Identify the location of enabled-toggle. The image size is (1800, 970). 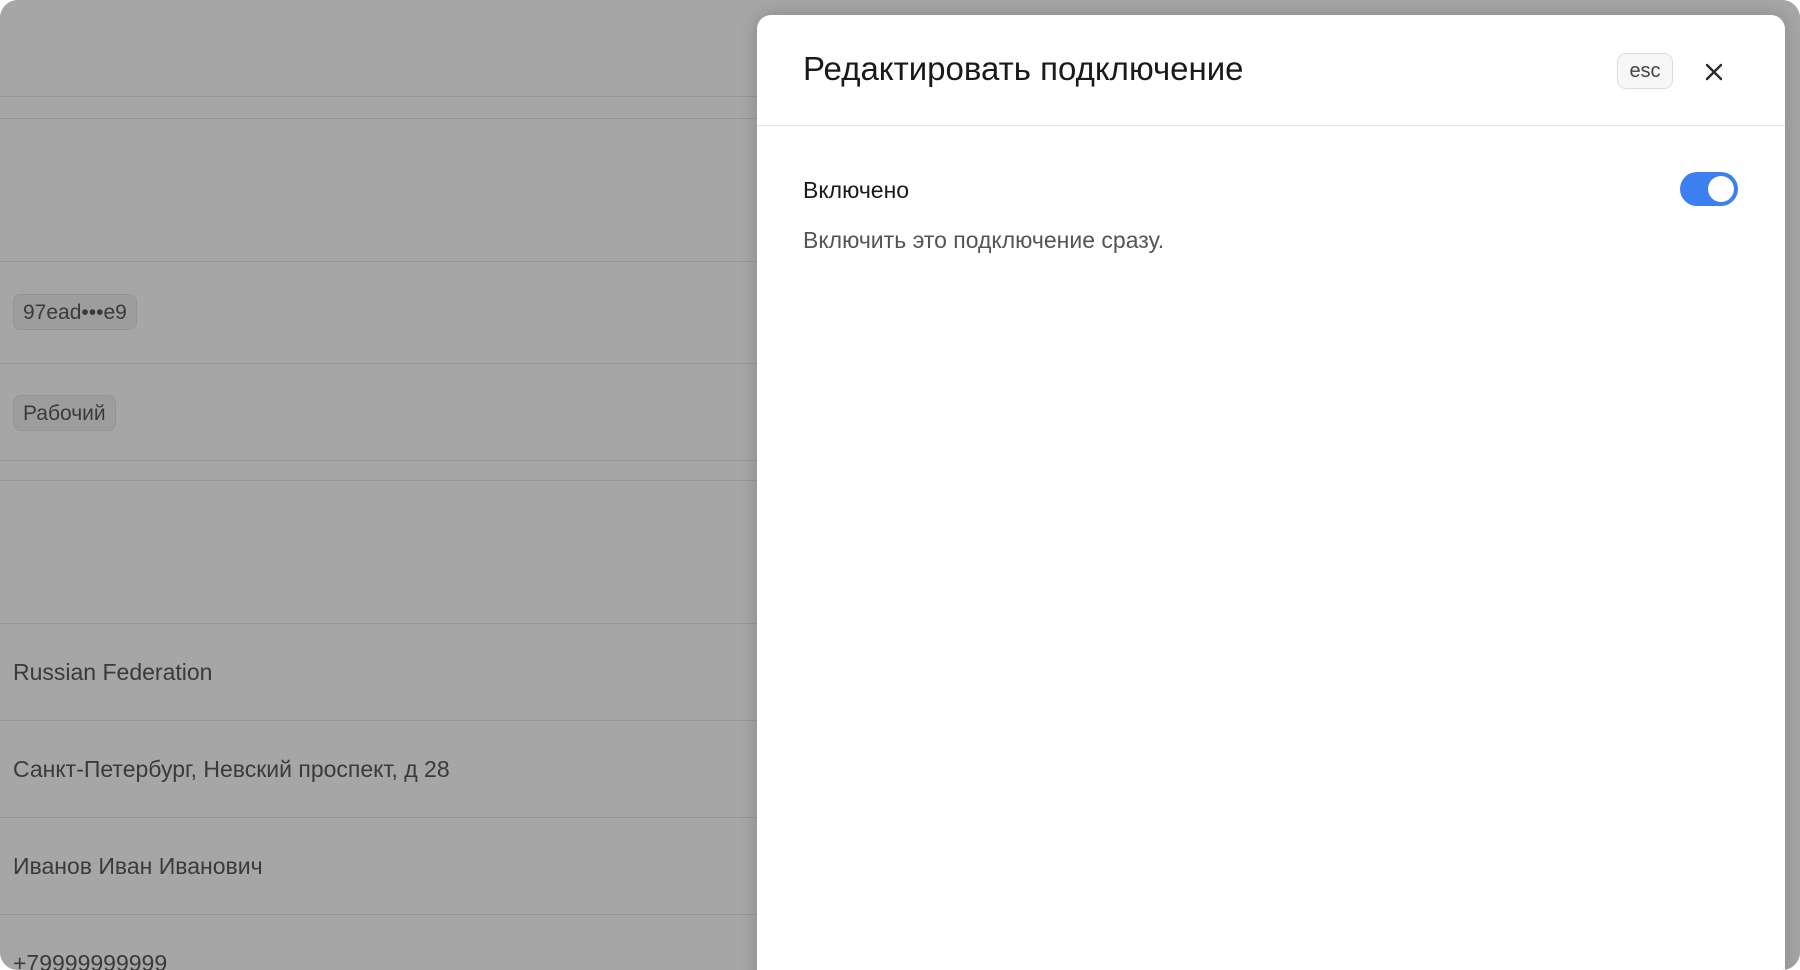
(1709, 189).